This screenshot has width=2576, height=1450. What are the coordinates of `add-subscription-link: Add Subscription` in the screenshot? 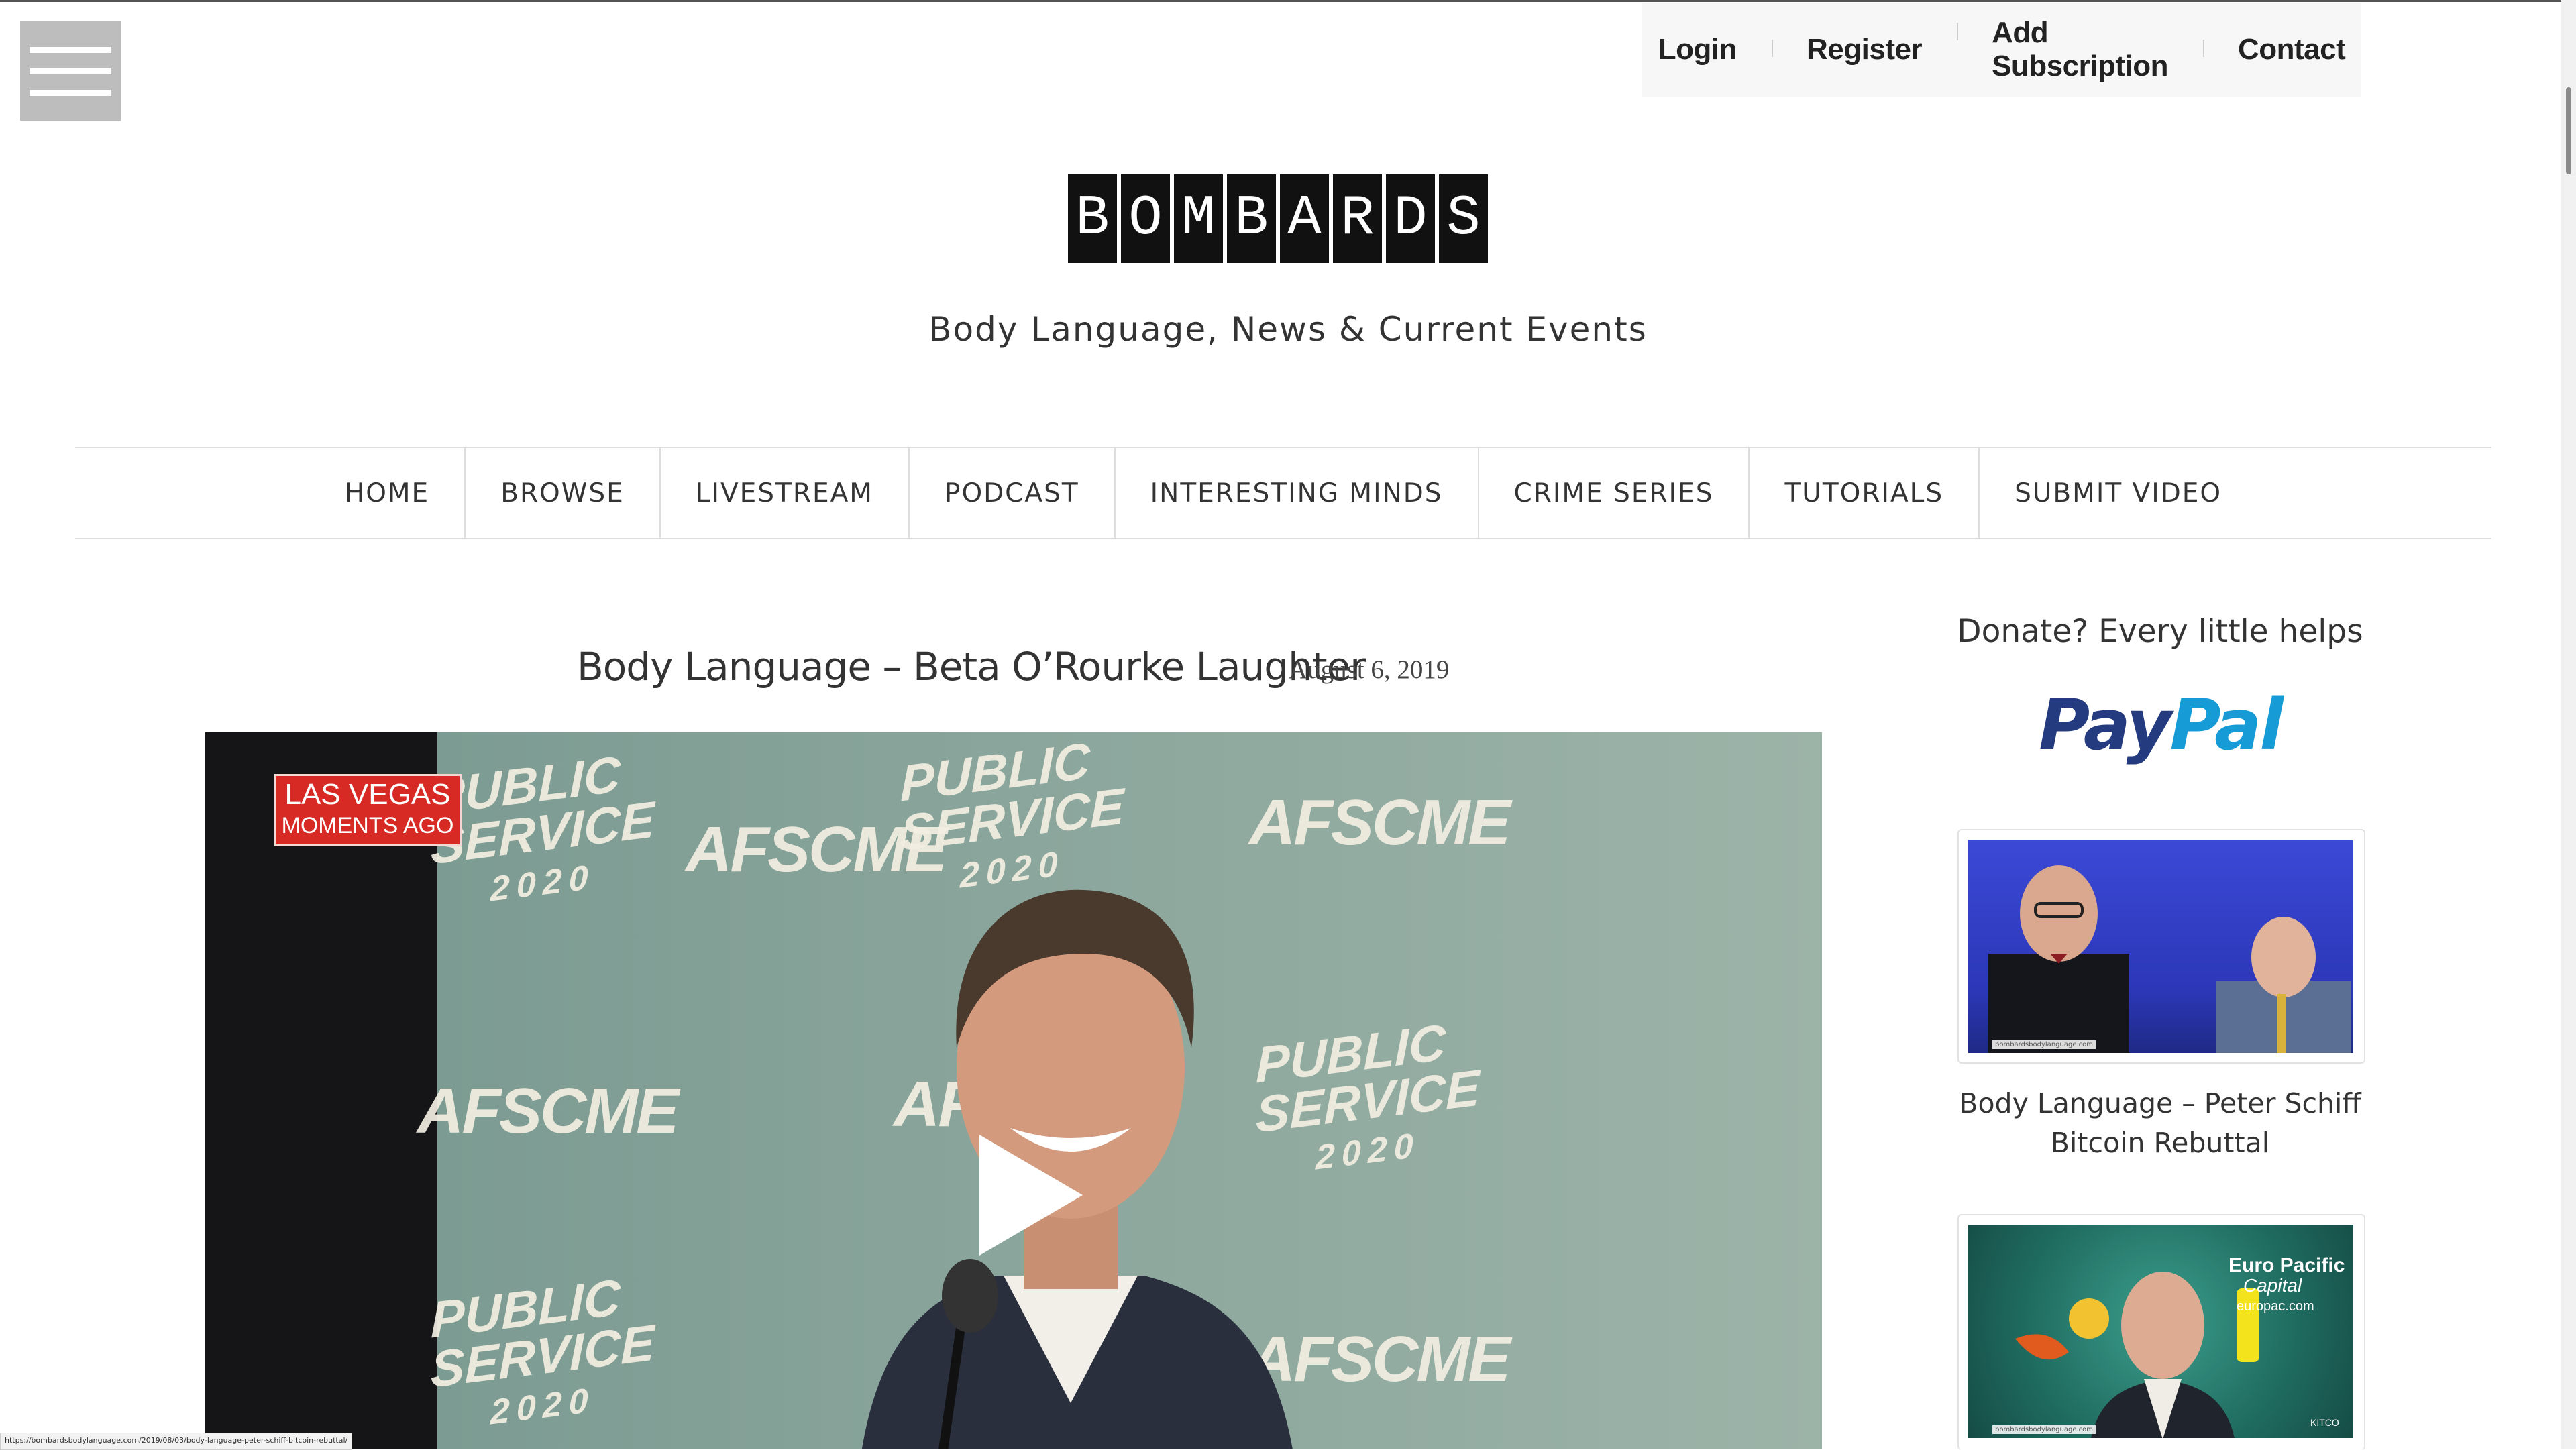 It's located at (2080, 49).